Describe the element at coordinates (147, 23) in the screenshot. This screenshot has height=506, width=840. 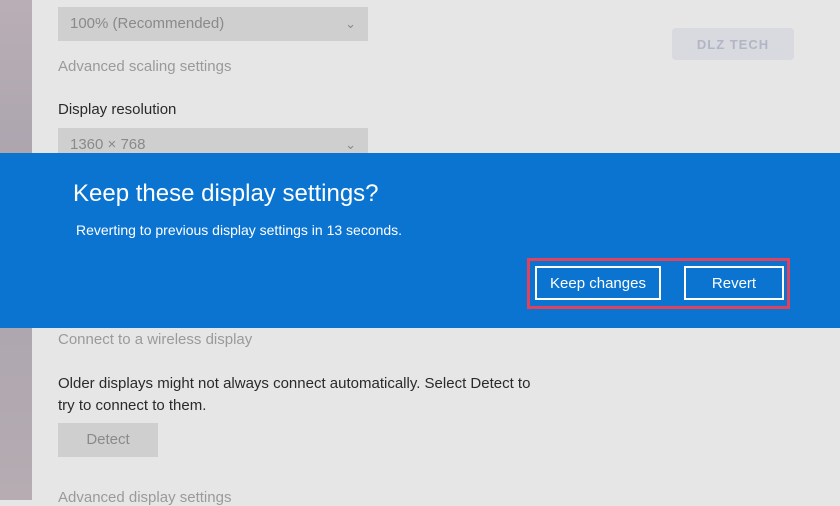
I see `scale-value: 100% (Recommended)` at that location.